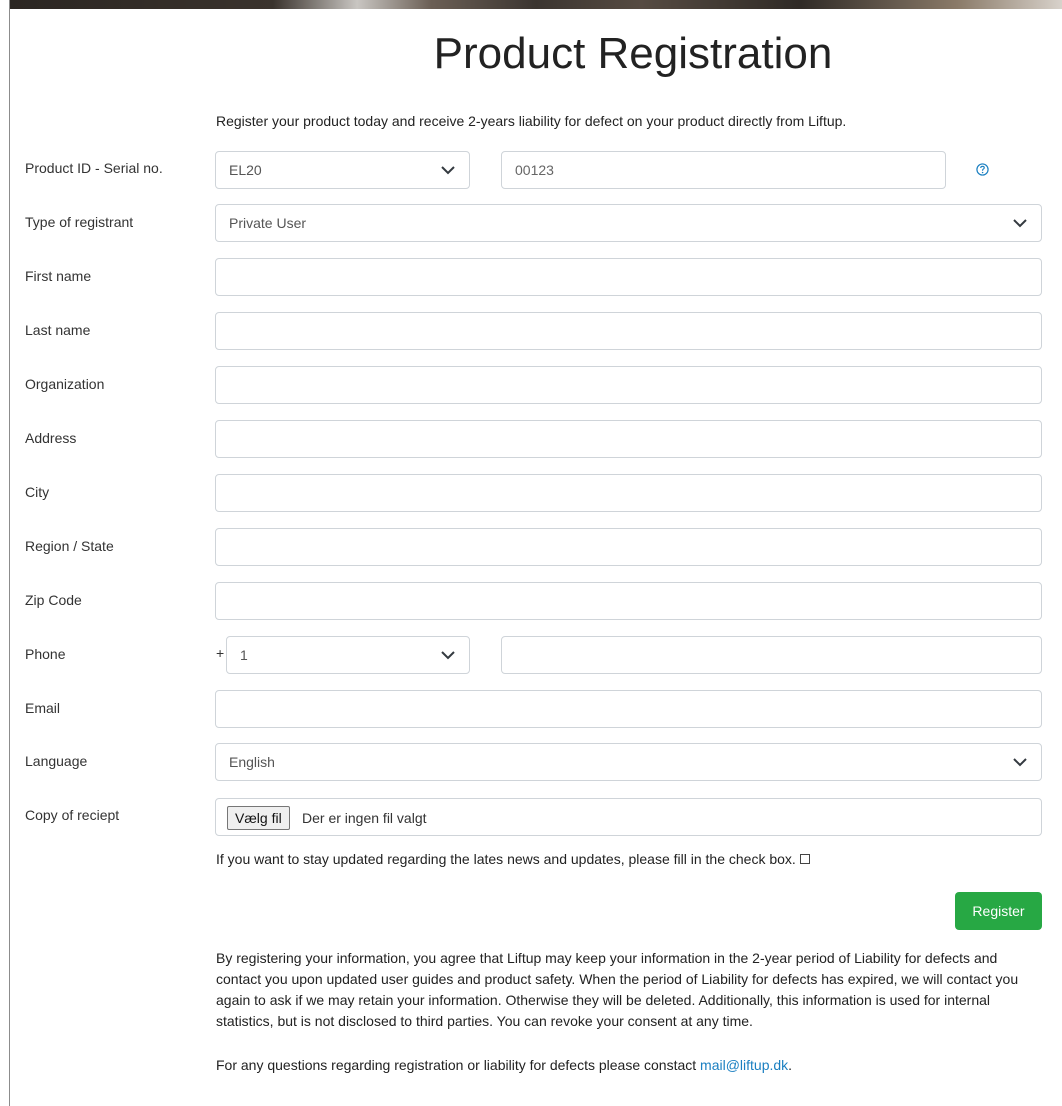  What do you see at coordinates (69, 546) in the screenshot?
I see `region-label: Region / State` at bounding box center [69, 546].